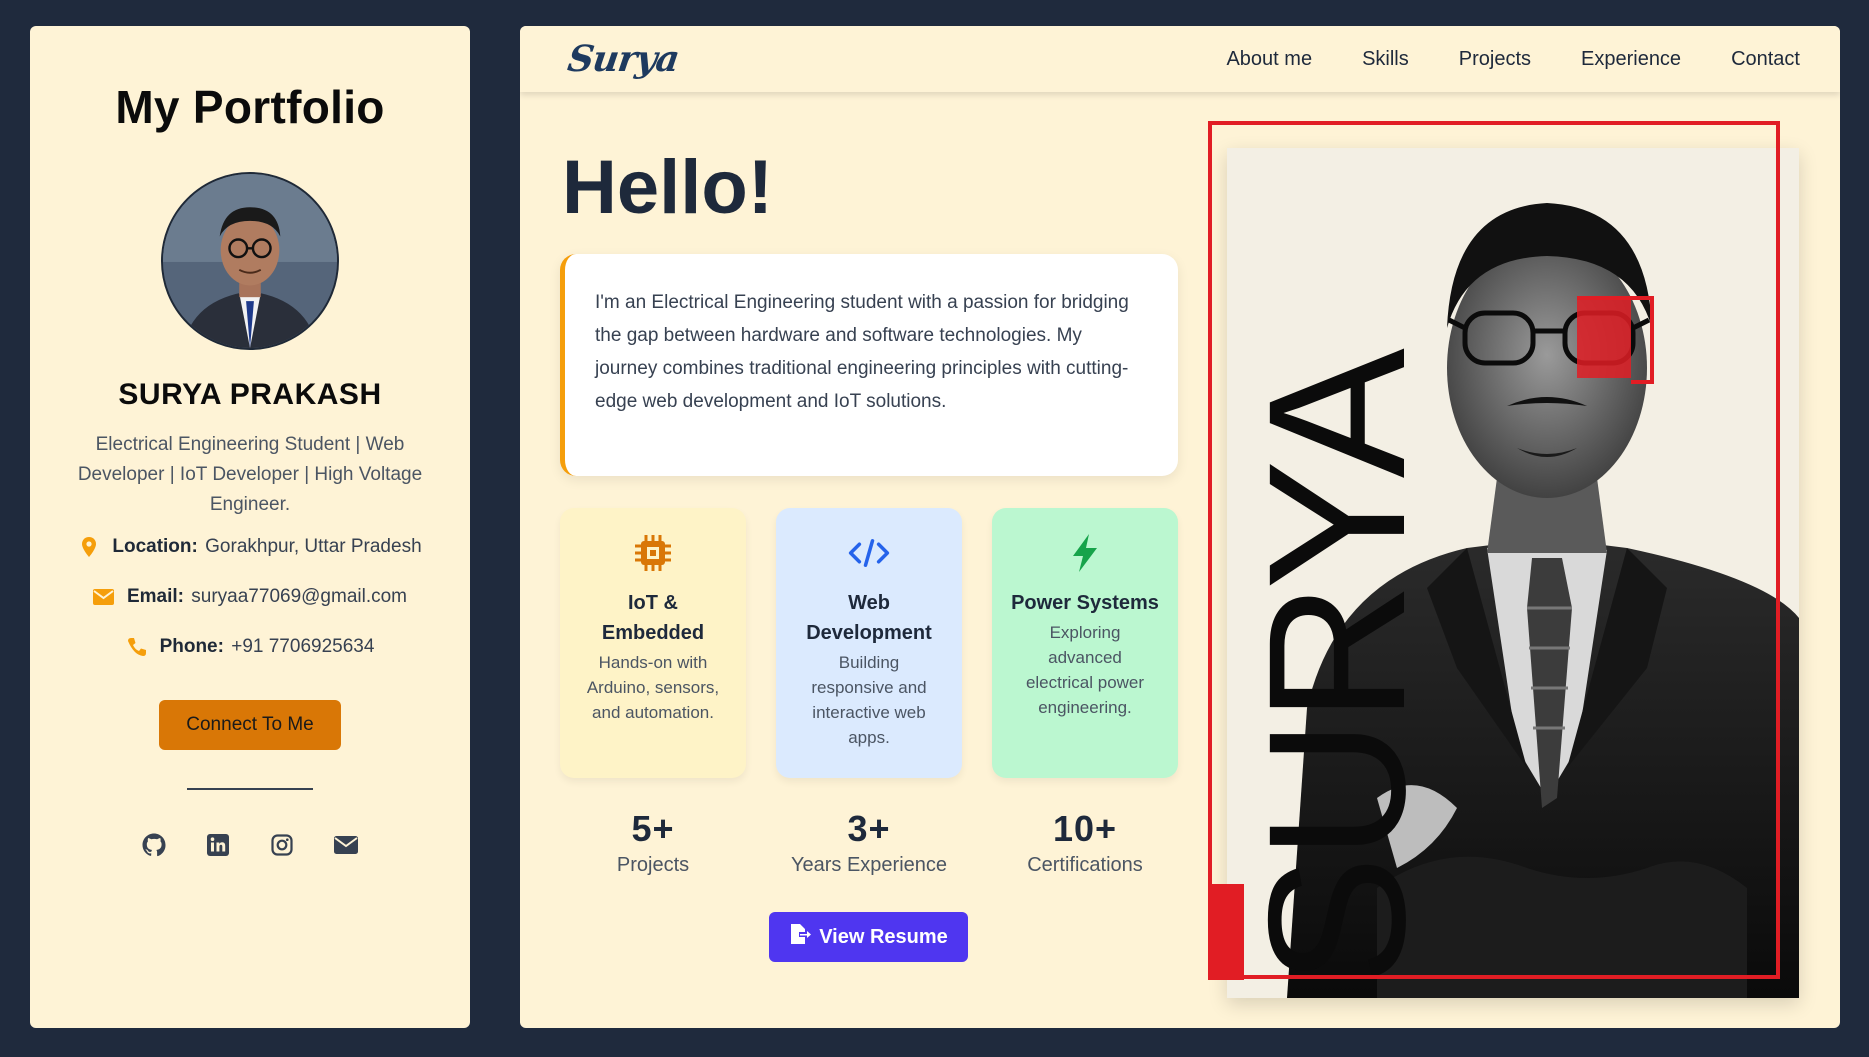 This screenshot has height=1057, width=1869. What do you see at coordinates (1226, 932) in the screenshot?
I see `hero-red-block` at bounding box center [1226, 932].